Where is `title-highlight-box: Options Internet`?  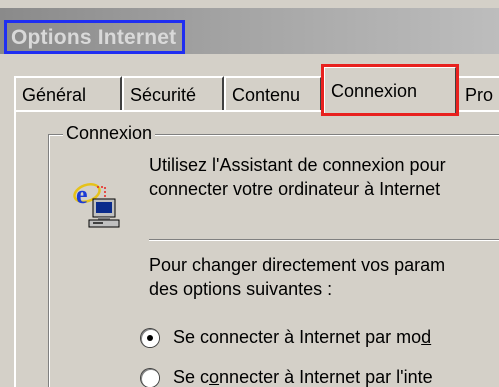 title-highlight-box: Options Internet is located at coordinates (95, 37).